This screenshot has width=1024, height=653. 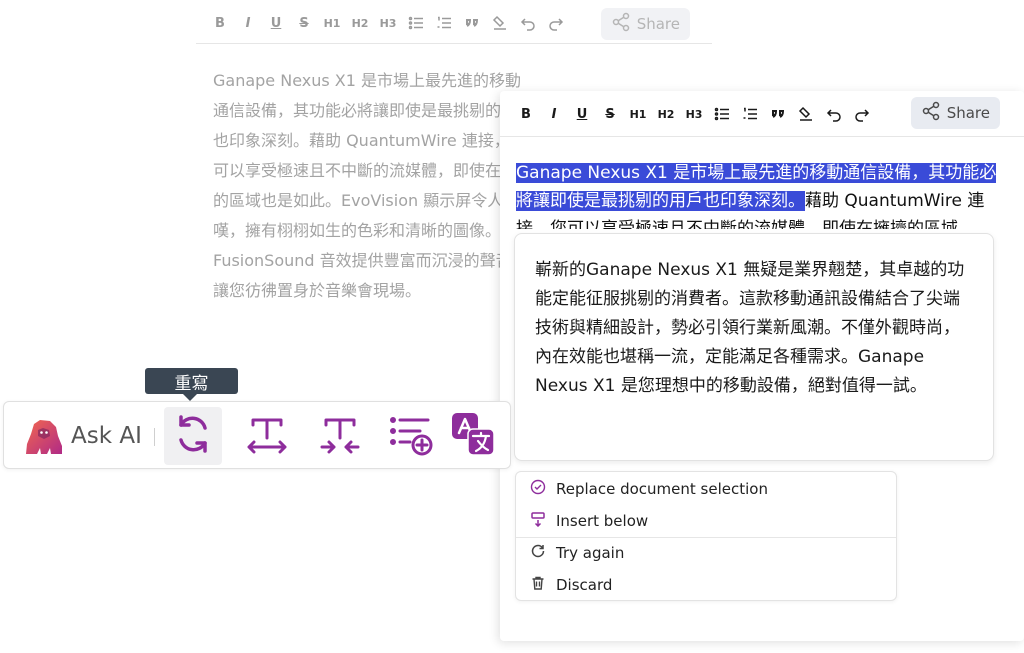 I want to click on shorten-text-button, so click(x=340, y=436).